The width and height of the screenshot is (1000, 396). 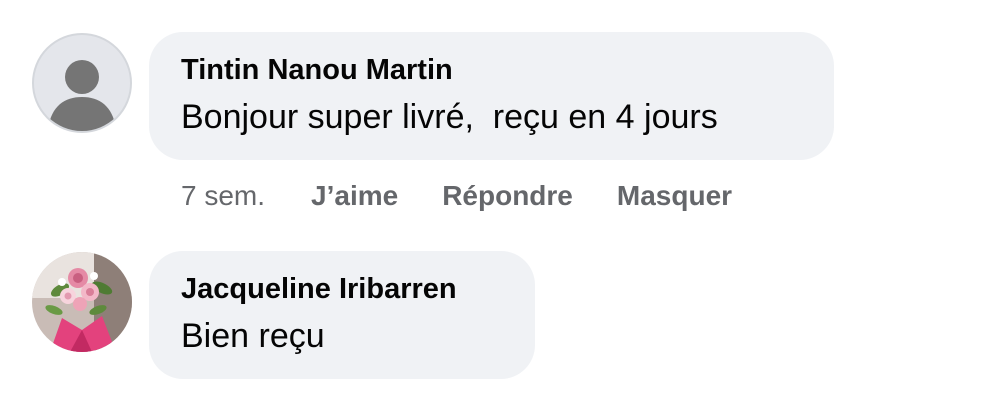 I want to click on flower-bouquet-photo, so click(x=82, y=302).